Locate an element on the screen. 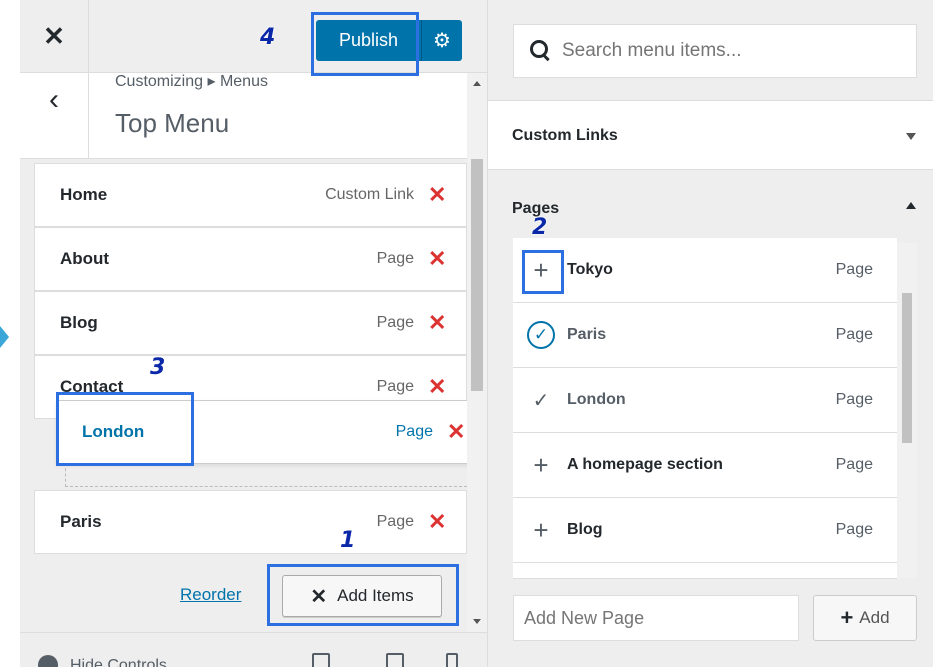  step4-number: 4 is located at coordinates (268, 37).